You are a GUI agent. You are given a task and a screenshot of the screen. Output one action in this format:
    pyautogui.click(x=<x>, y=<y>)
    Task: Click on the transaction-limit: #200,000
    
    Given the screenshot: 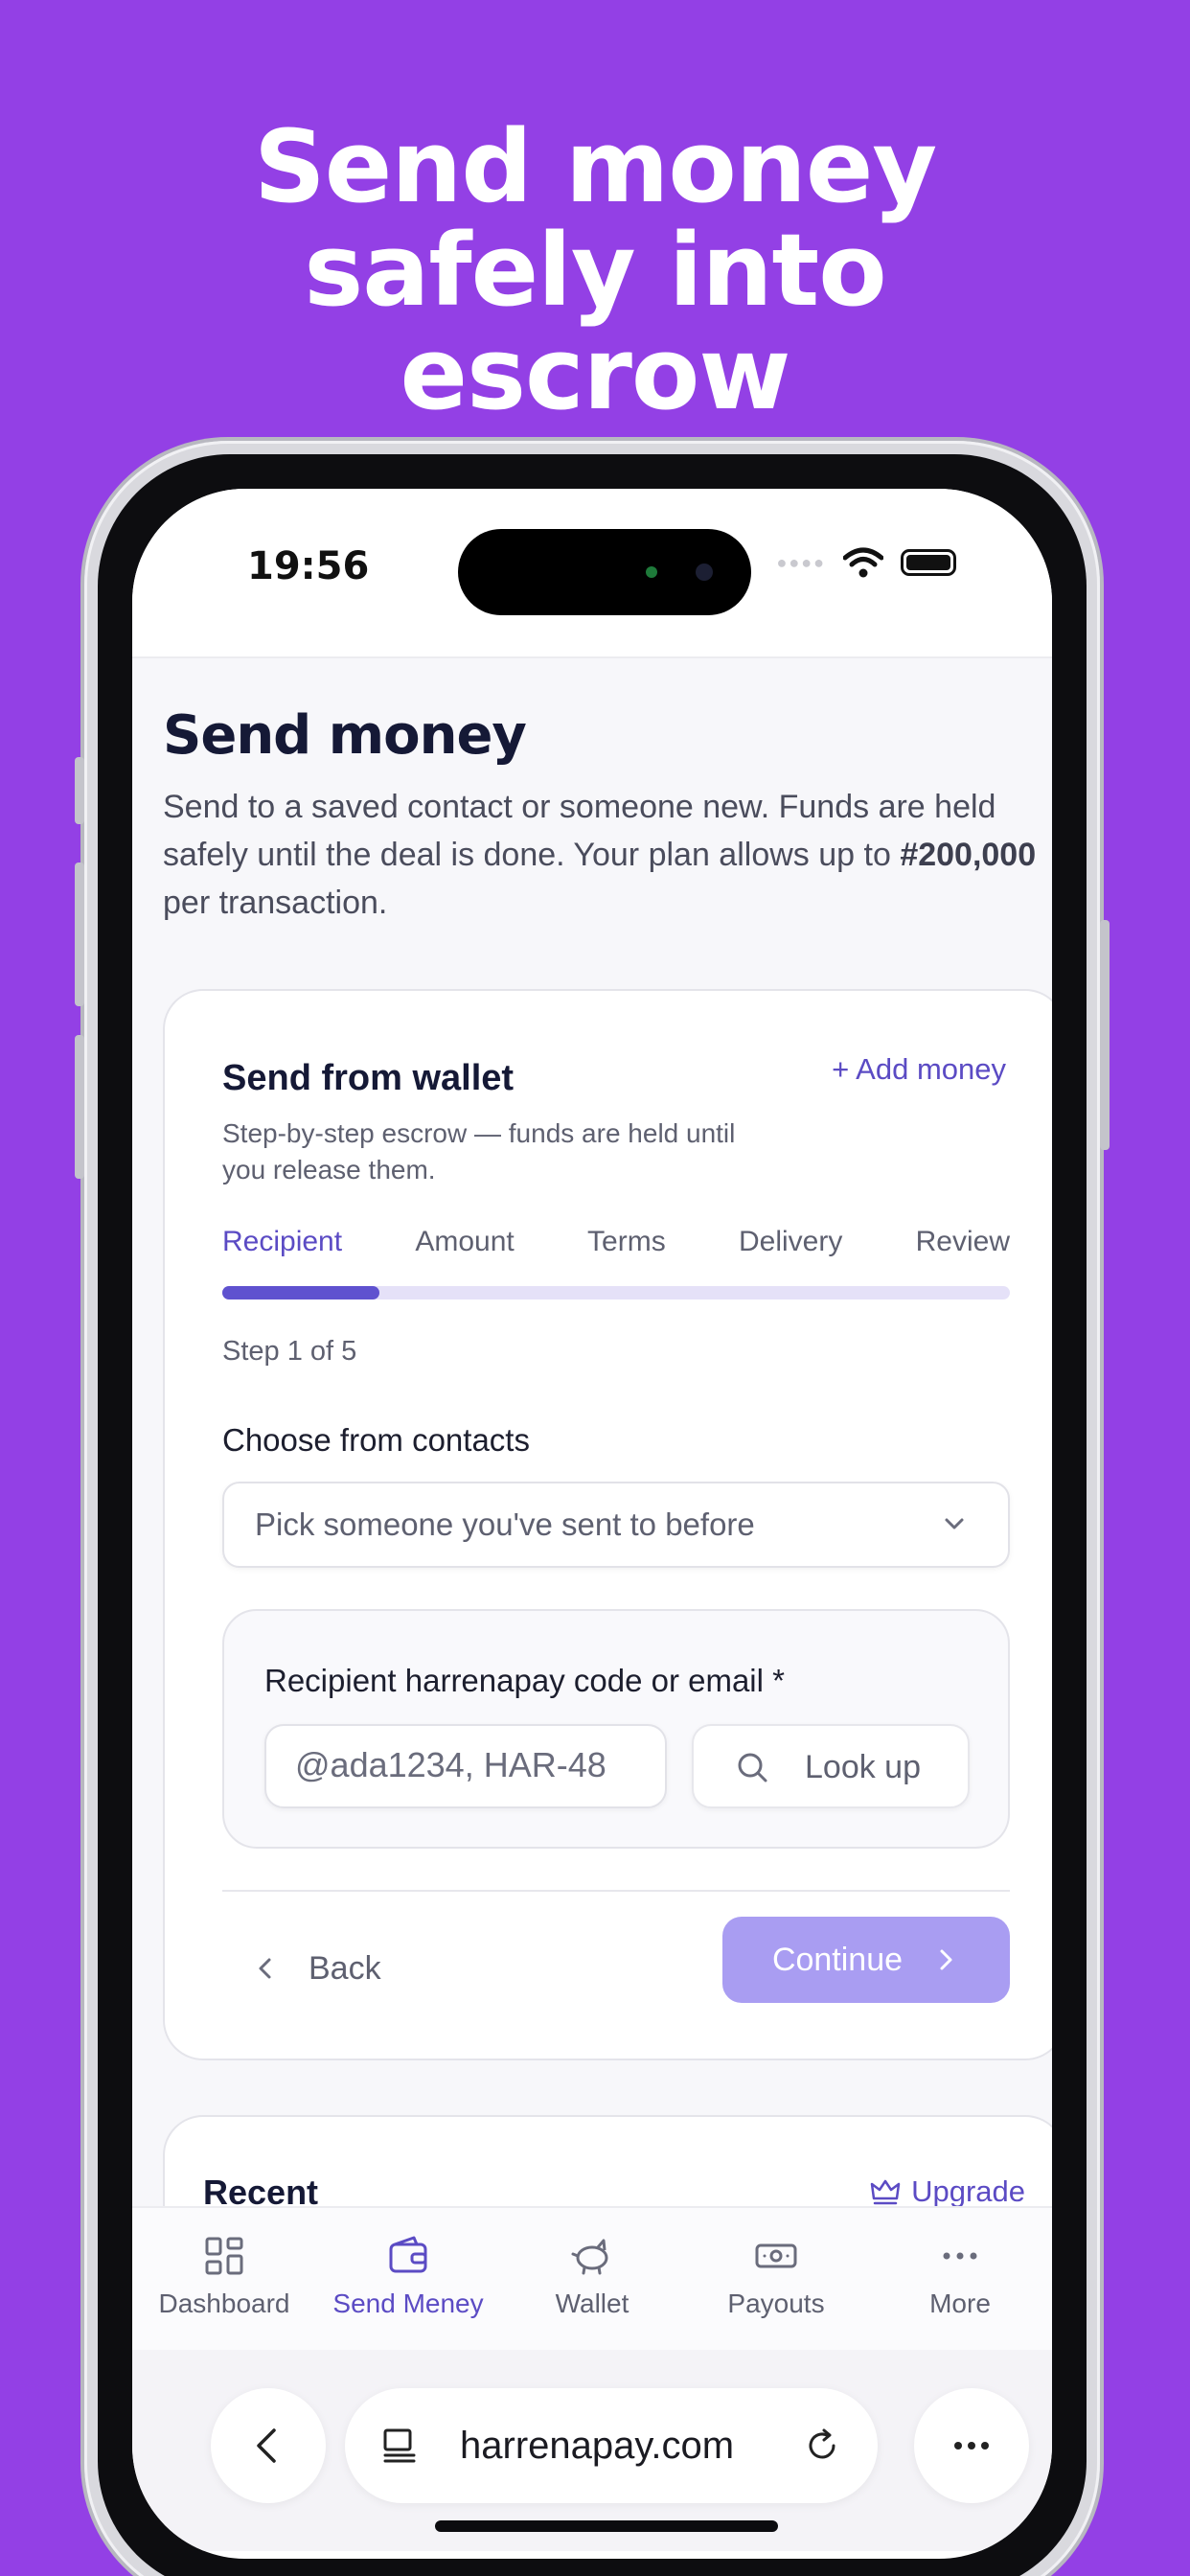 What is the action you would take?
    pyautogui.click(x=968, y=855)
    